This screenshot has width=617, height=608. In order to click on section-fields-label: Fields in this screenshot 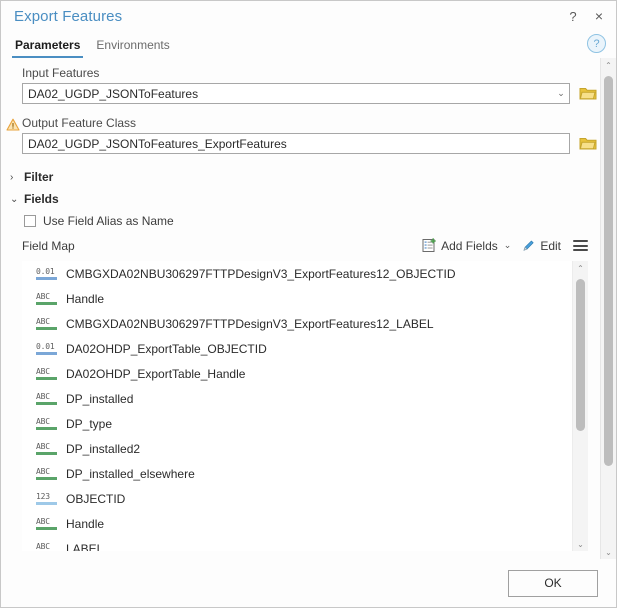, I will do `click(41, 199)`.